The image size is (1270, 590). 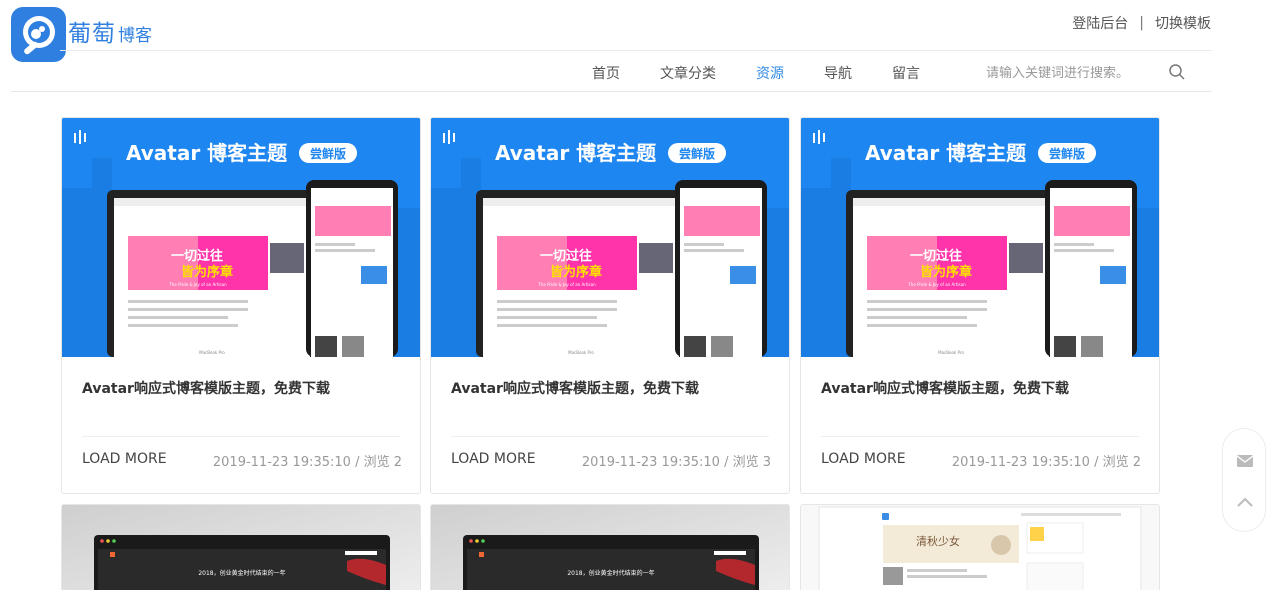 What do you see at coordinates (676, 462) in the screenshot?
I see `article-meta: 2019-11-23 19:35:10 / 浏览 3` at bounding box center [676, 462].